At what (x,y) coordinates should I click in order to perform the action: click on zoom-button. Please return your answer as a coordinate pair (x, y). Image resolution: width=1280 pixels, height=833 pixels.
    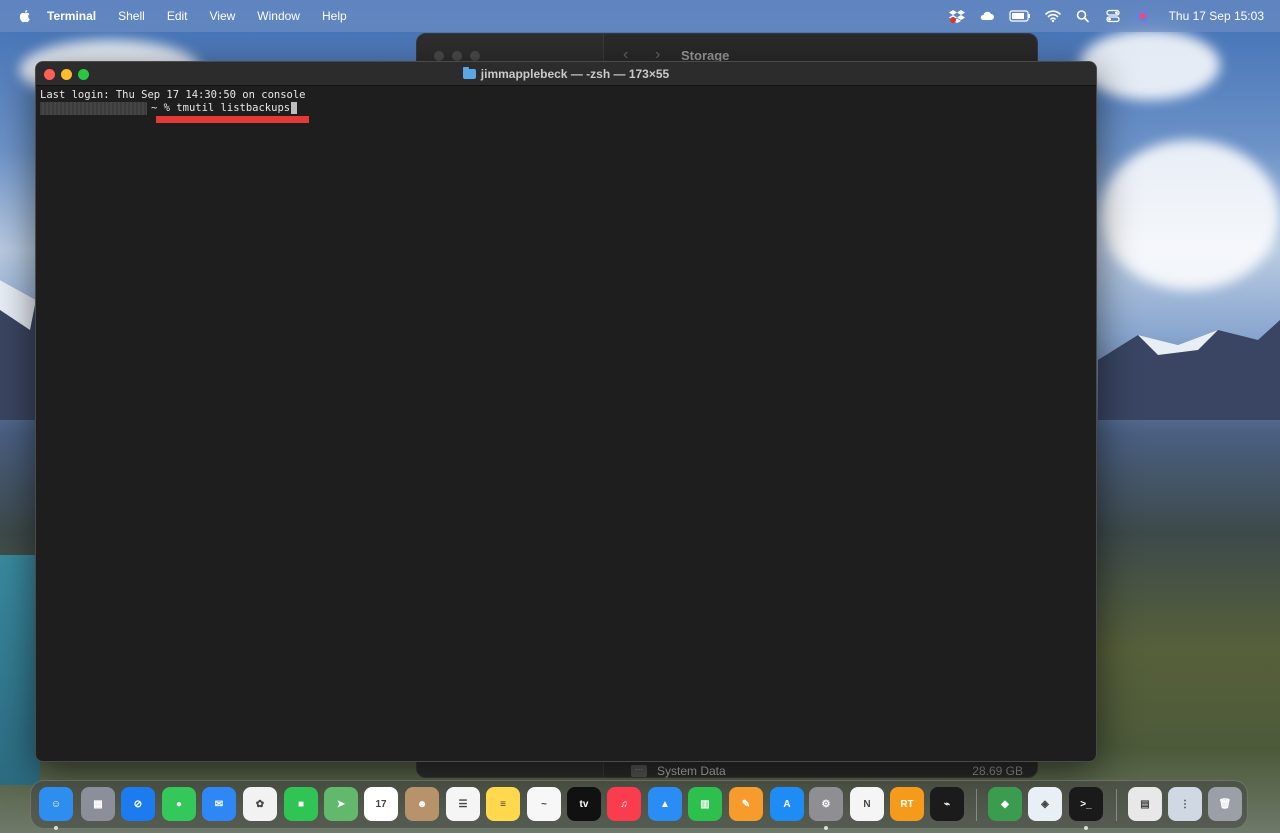
    Looking at the image, I should click on (83, 74).